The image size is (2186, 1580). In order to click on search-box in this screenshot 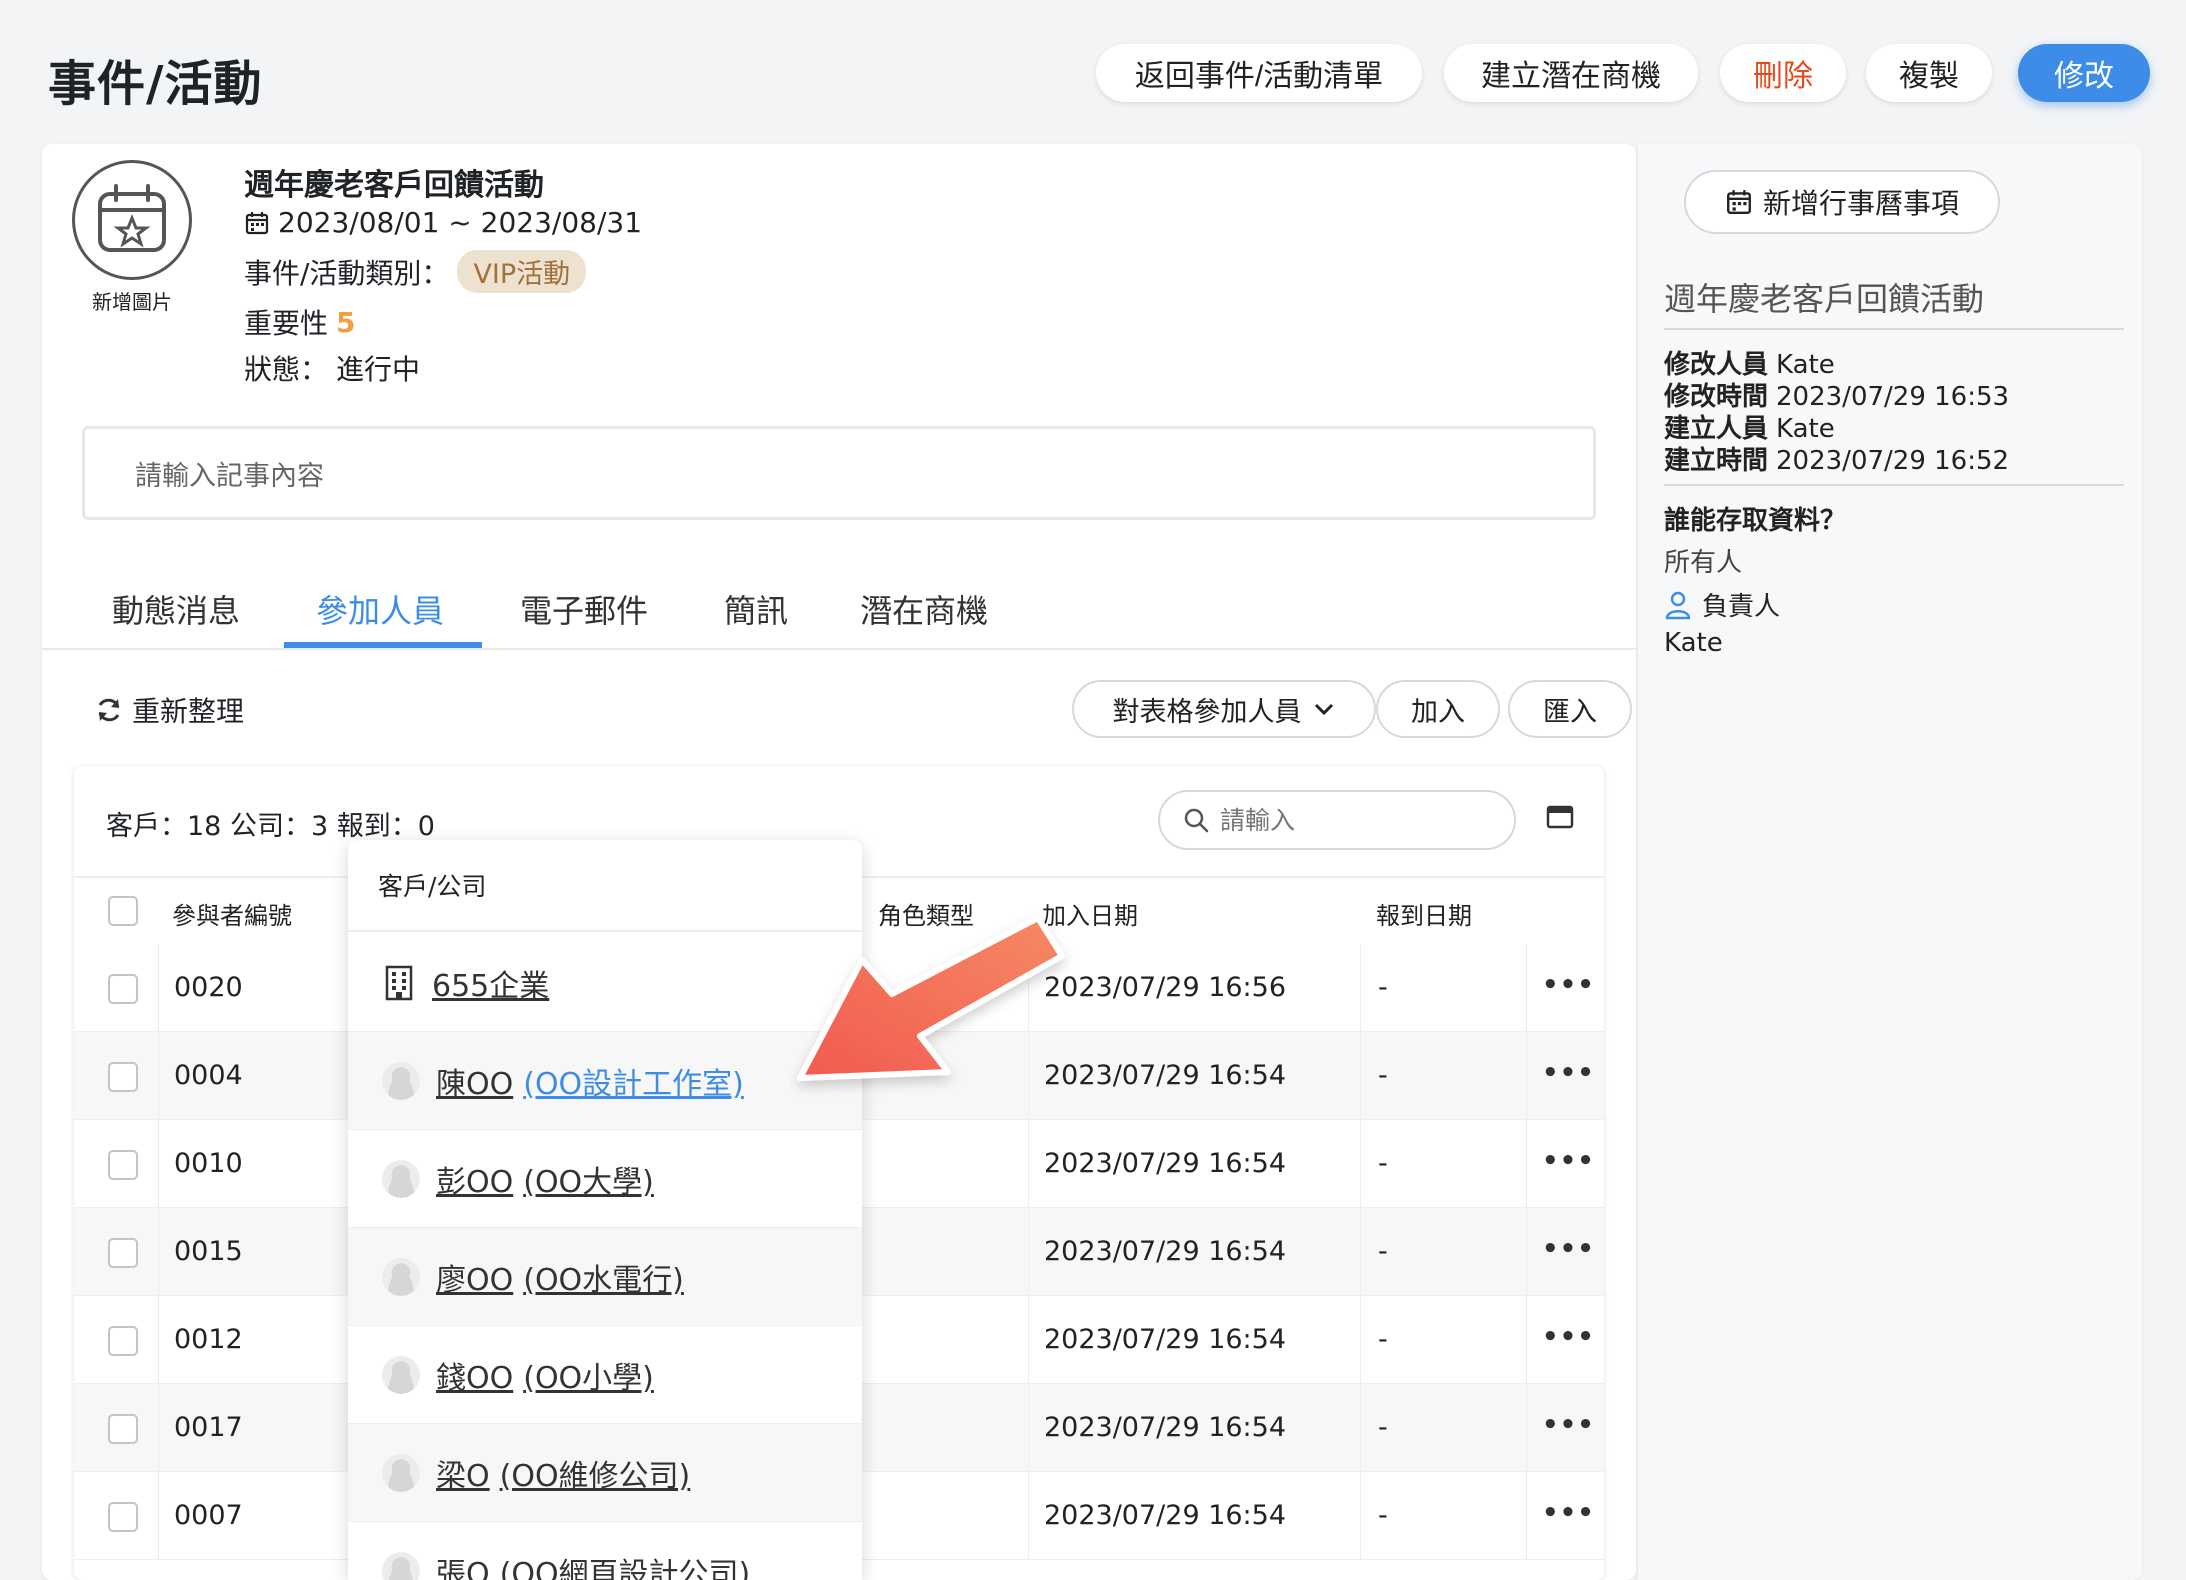, I will do `click(1337, 820)`.